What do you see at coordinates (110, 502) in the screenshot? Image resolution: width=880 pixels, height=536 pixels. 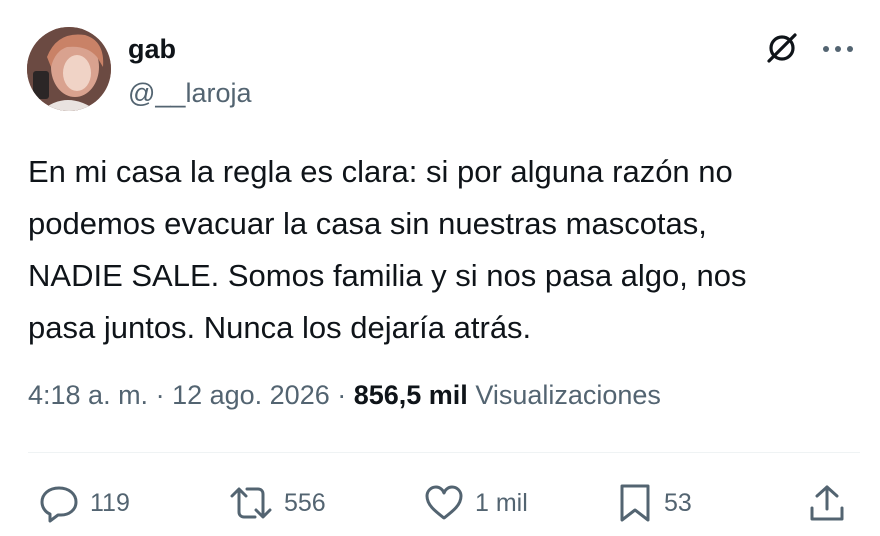 I see `reply-count: 119` at bounding box center [110, 502].